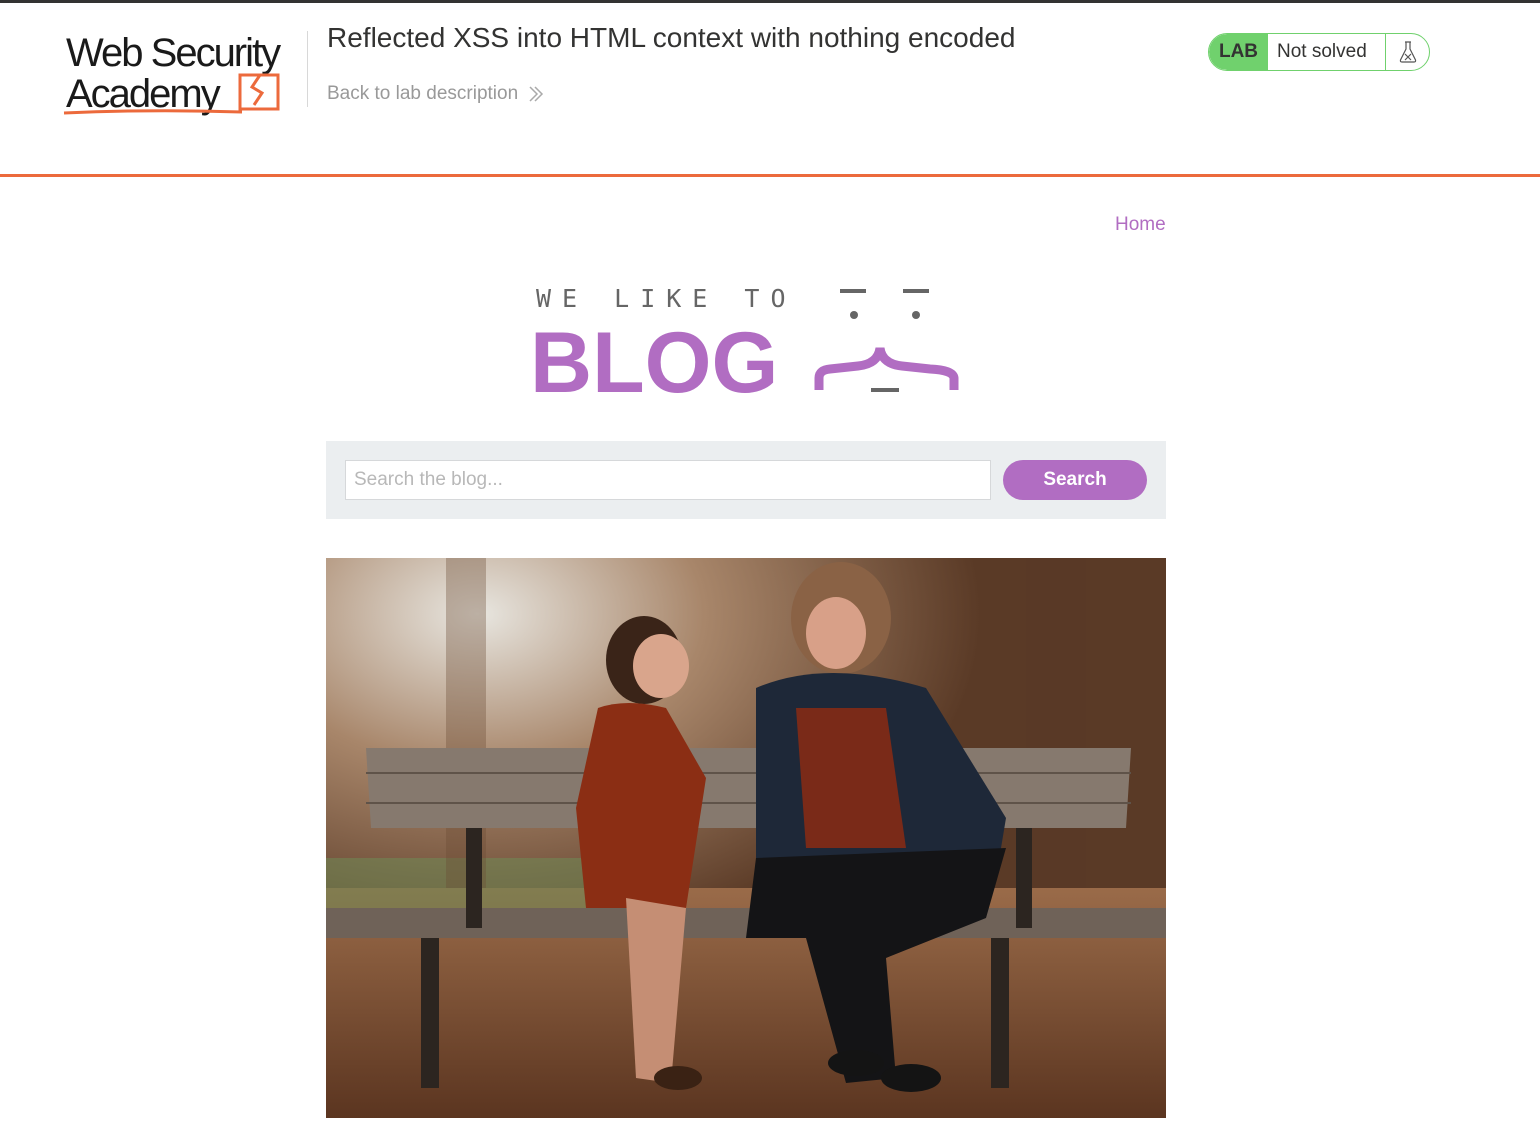 Image resolution: width=1540 pixels, height=1146 pixels. What do you see at coordinates (536, 94) in the screenshot?
I see `double-chevron-right-icon` at bounding box center [536, 94].